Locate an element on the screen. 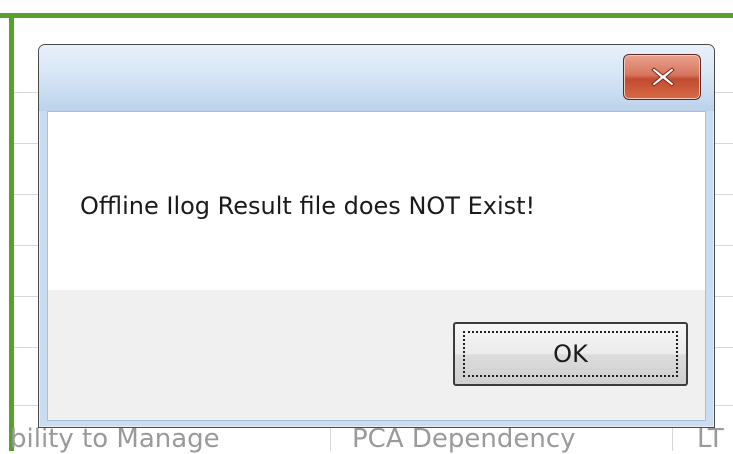  background-window-frame-left is located at coordinates (11, 232).